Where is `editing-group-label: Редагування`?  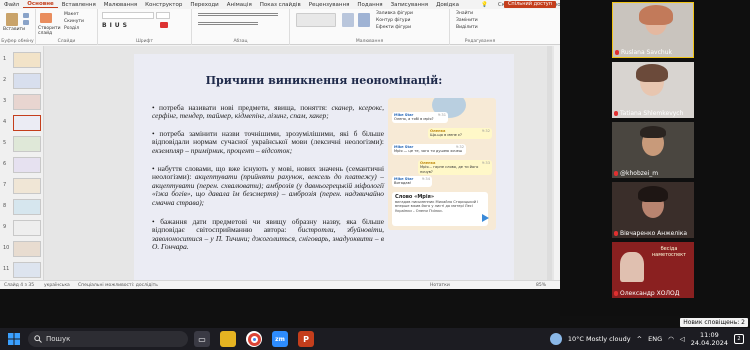
editing-group-label: Редагування is located at coordinates (480, 41).